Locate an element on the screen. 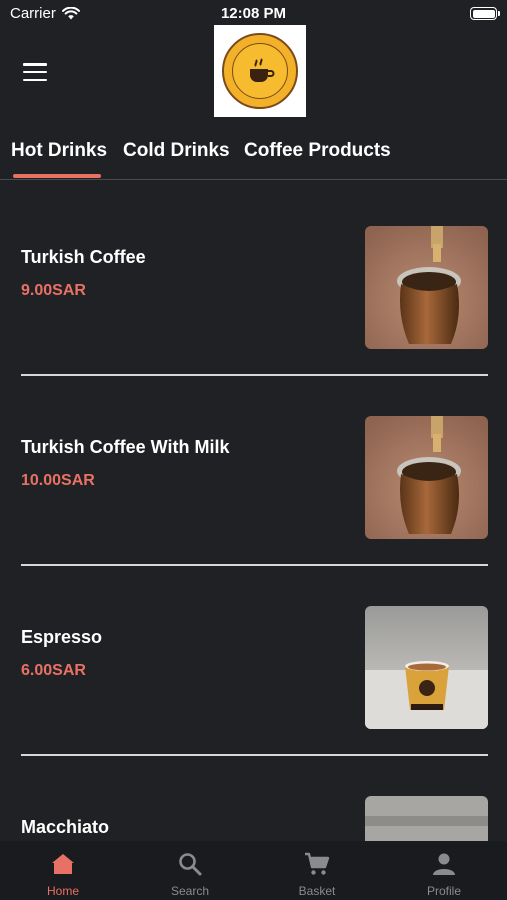 Image resolution: width=507 pixels, height=900 pixels. nav-basket-label: Basket is located at coordinates (317, 891).